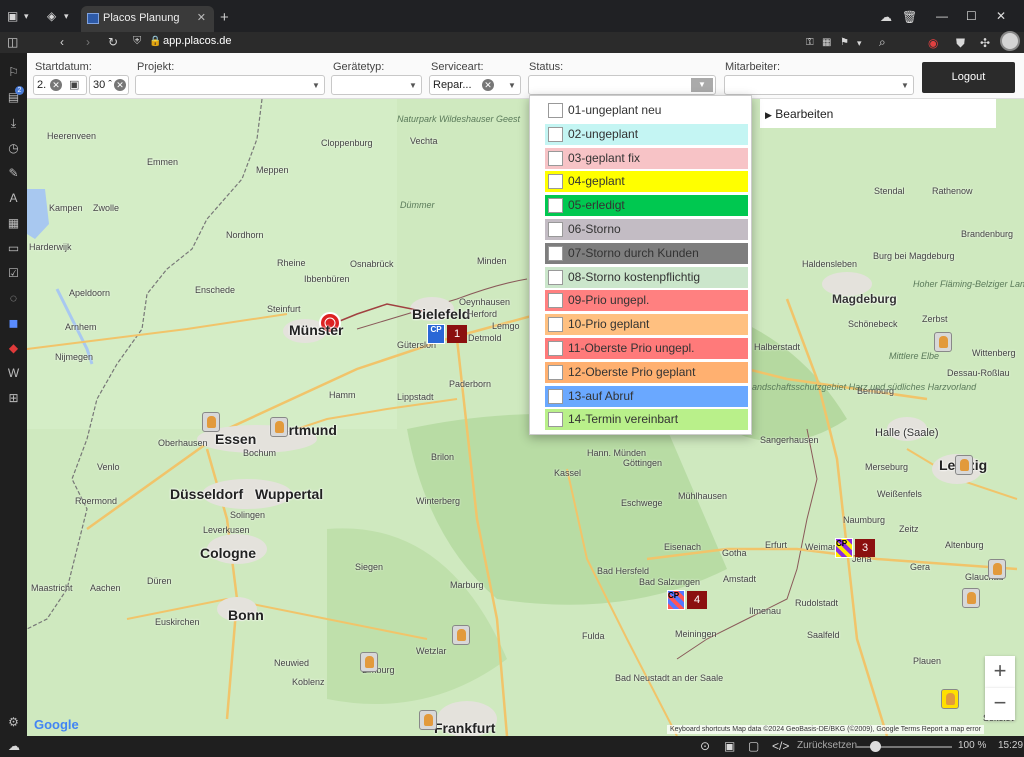 The width and height of the screenshot is (1024, 757). What do you see at coordinates (882, 42) in the screenshot?
I see `search-icon: ⌕` at bounding box center [882, 42].